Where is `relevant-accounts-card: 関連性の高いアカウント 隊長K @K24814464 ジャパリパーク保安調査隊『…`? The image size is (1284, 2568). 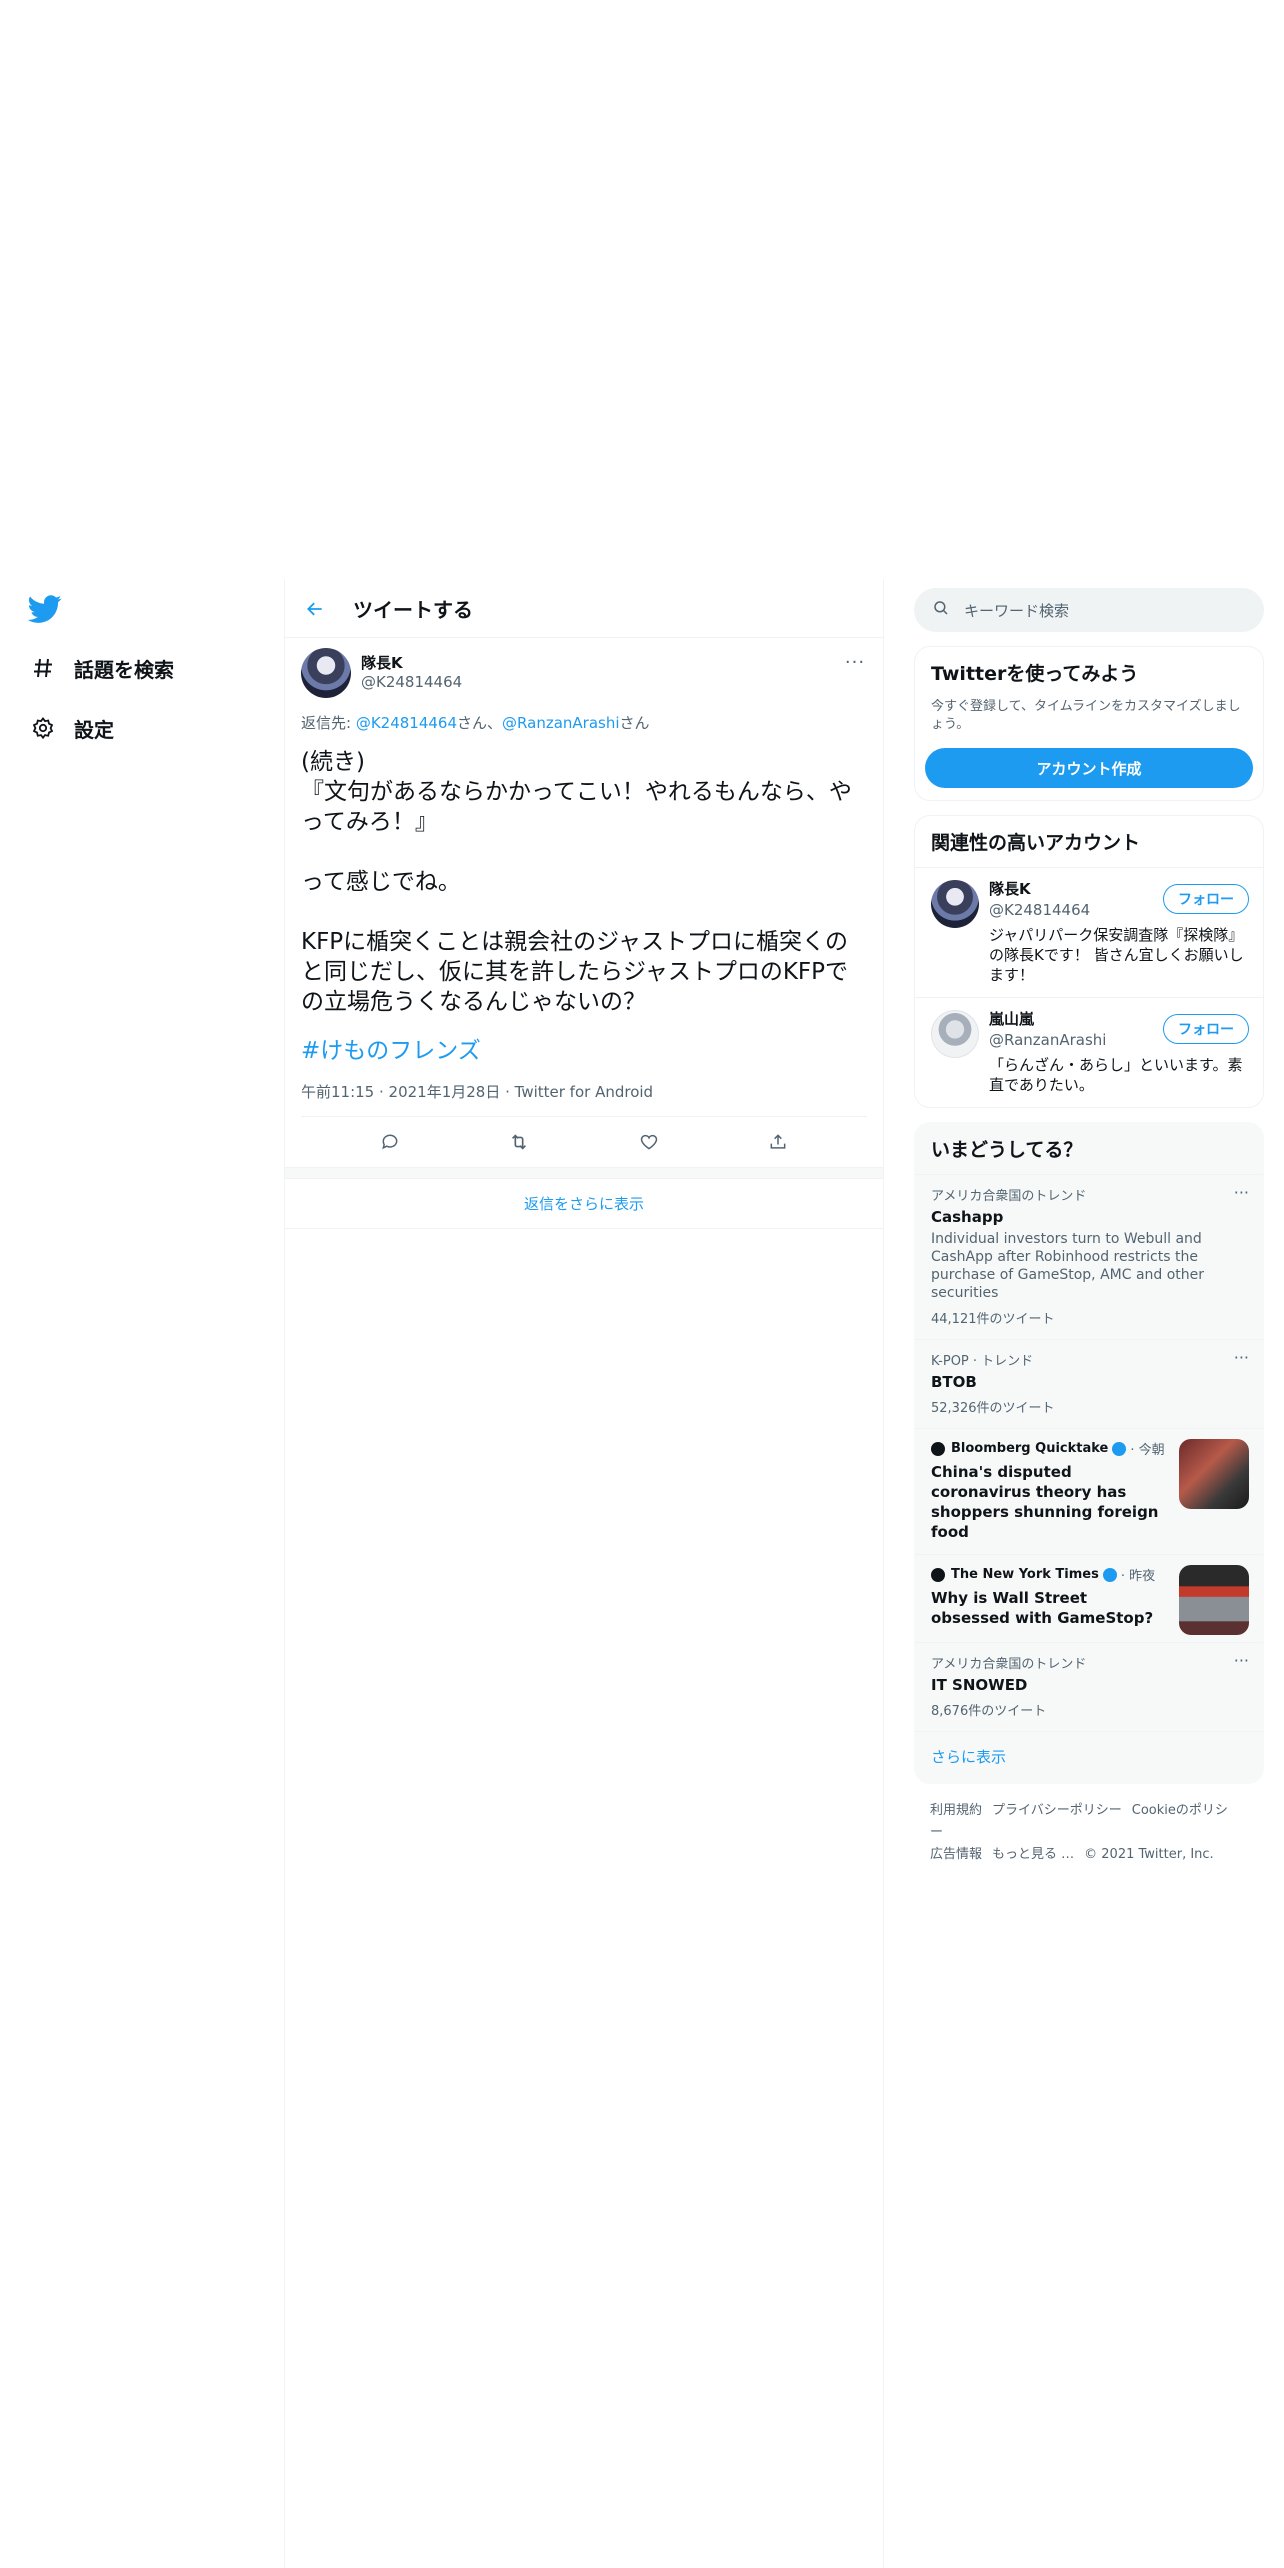 relevant-accounts-card: 関連性の高いアカウント 隊長K @K24814464 ジャパリパーク保安調査隊『… is located at coordinates (1089, 961).